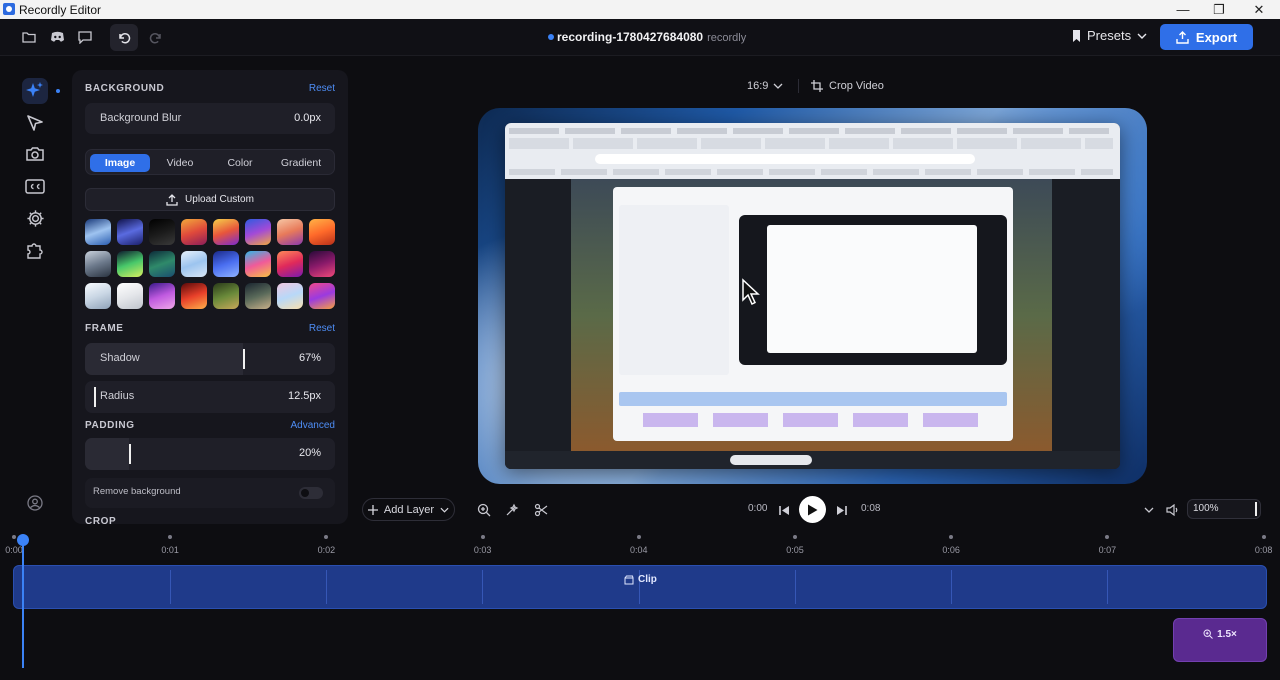 The image size is (1280, 680). I want to click on wallpaper-swatch-teal-hills, so click(162, 264).